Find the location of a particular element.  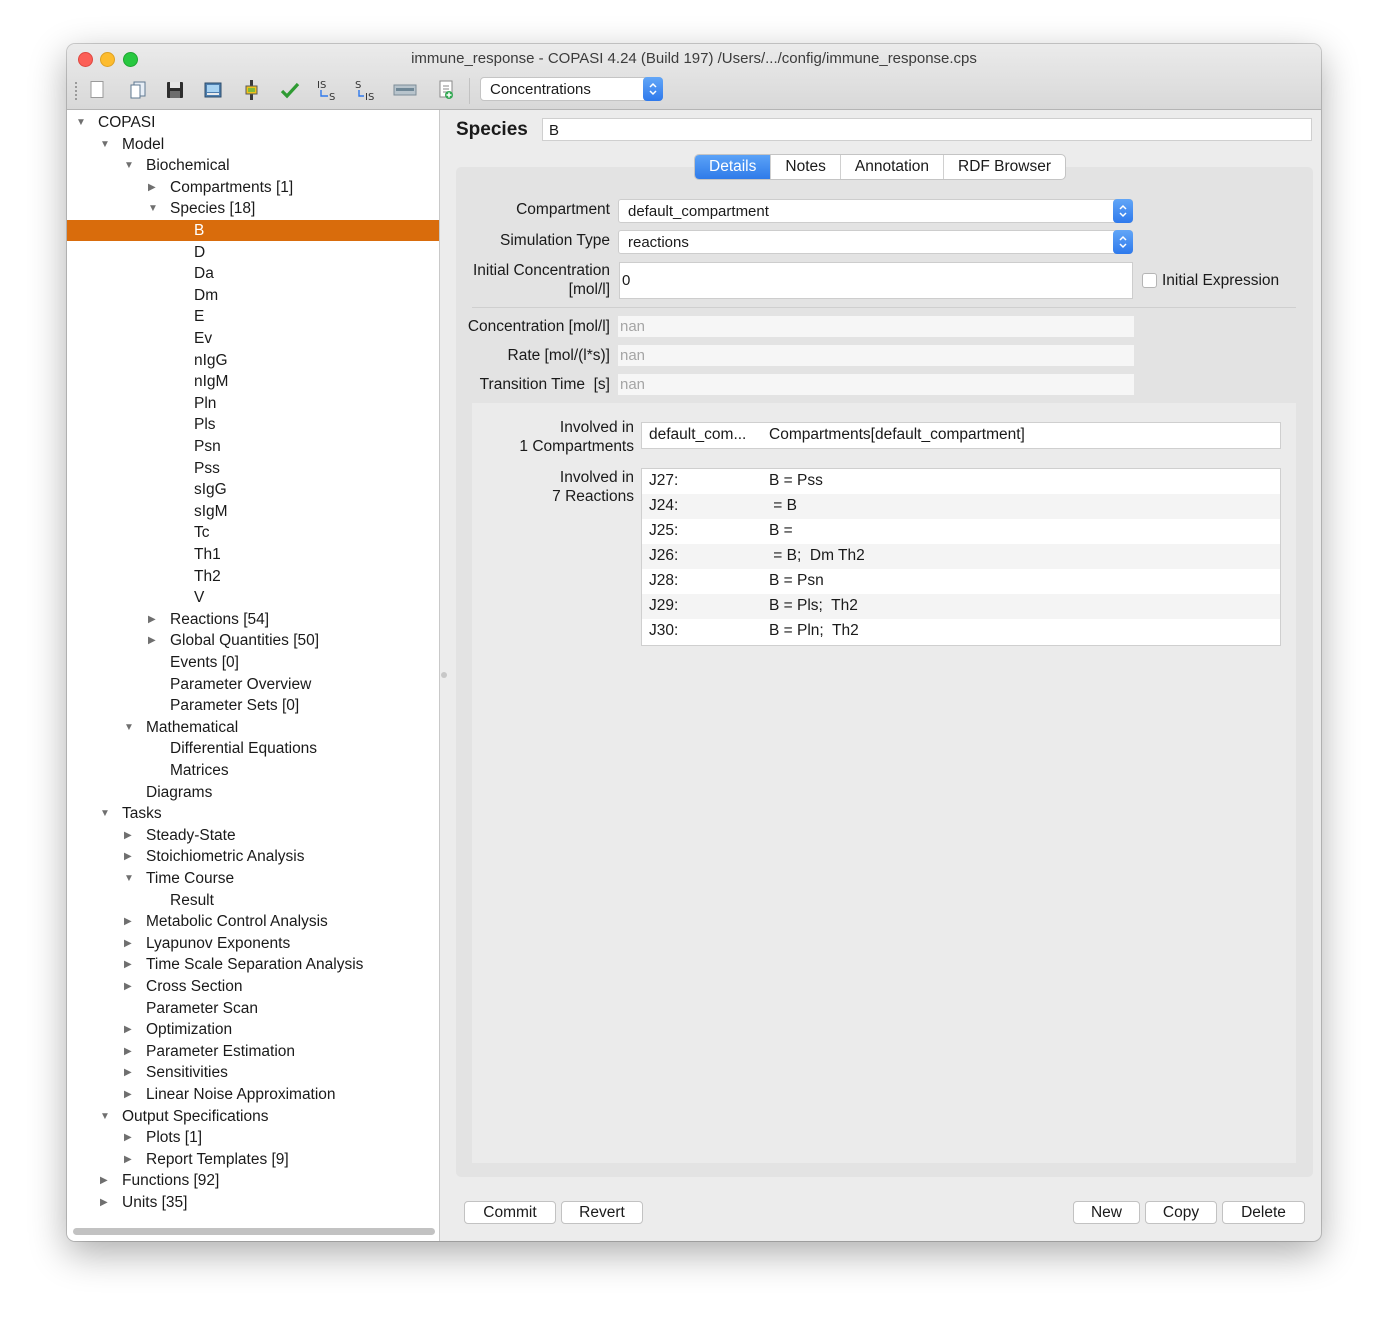

delete-button: Delete is located at coordinates (1263, 1212).